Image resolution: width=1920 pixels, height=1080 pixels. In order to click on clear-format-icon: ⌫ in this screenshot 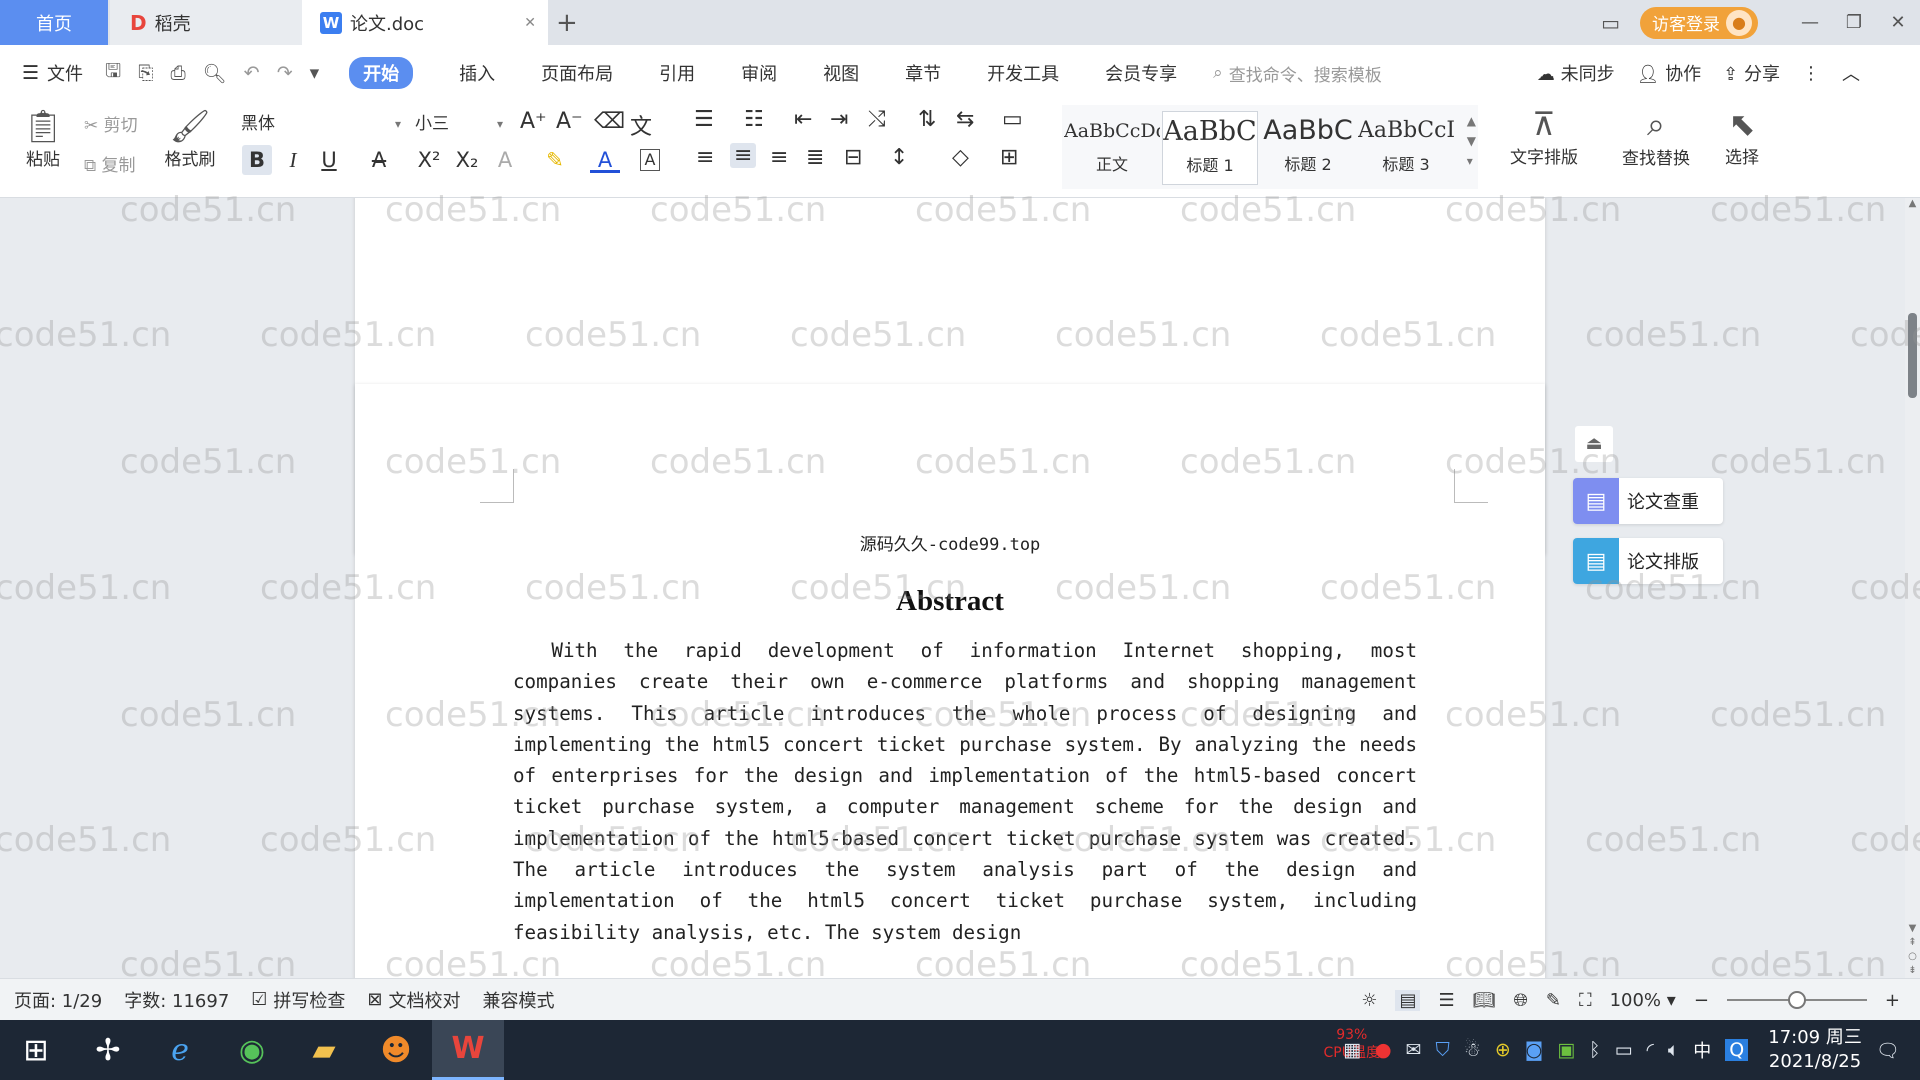, I will do `click(609, 121)`.